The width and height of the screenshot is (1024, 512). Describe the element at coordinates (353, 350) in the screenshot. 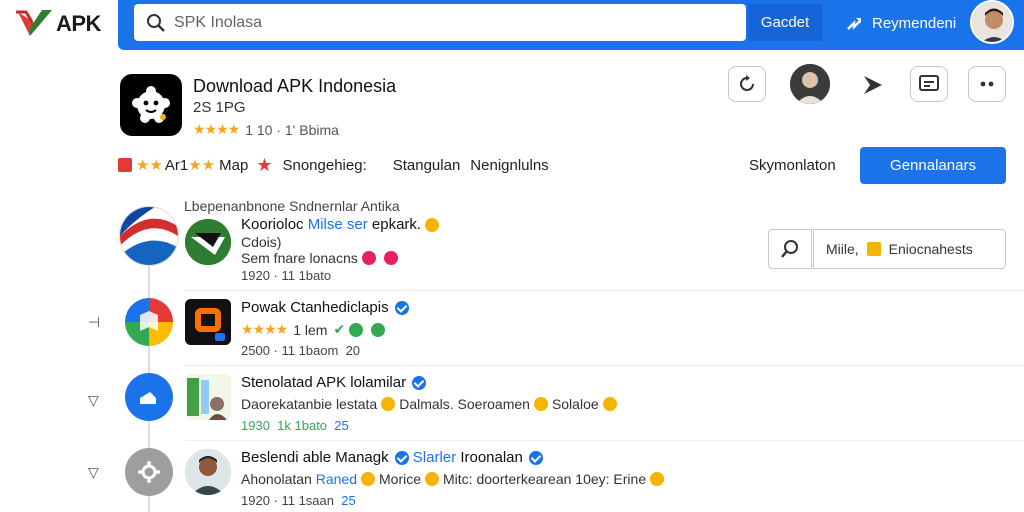

I see `feed-count: 20` at that location.